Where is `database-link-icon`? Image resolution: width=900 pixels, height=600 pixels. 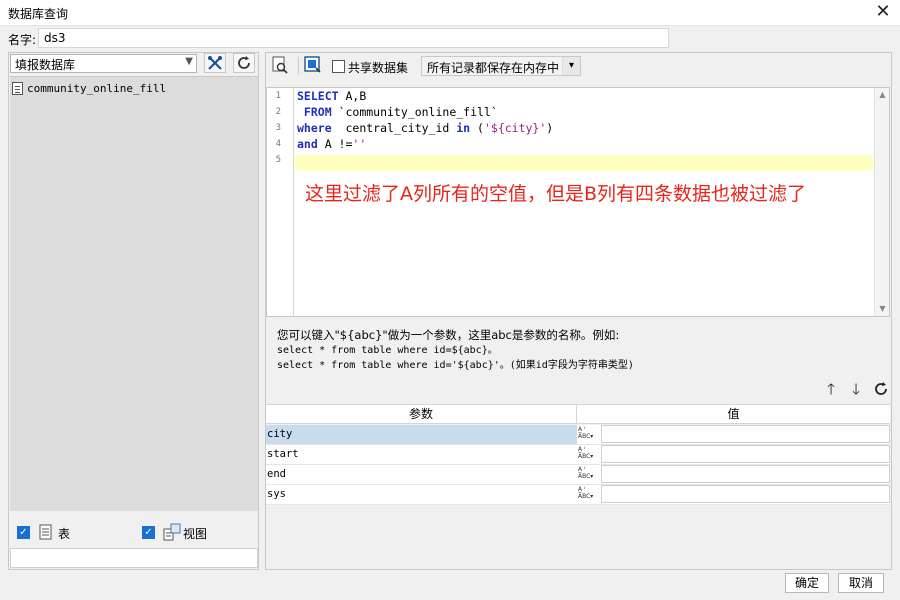
database-link-icon is located at coordinates (312, 64).